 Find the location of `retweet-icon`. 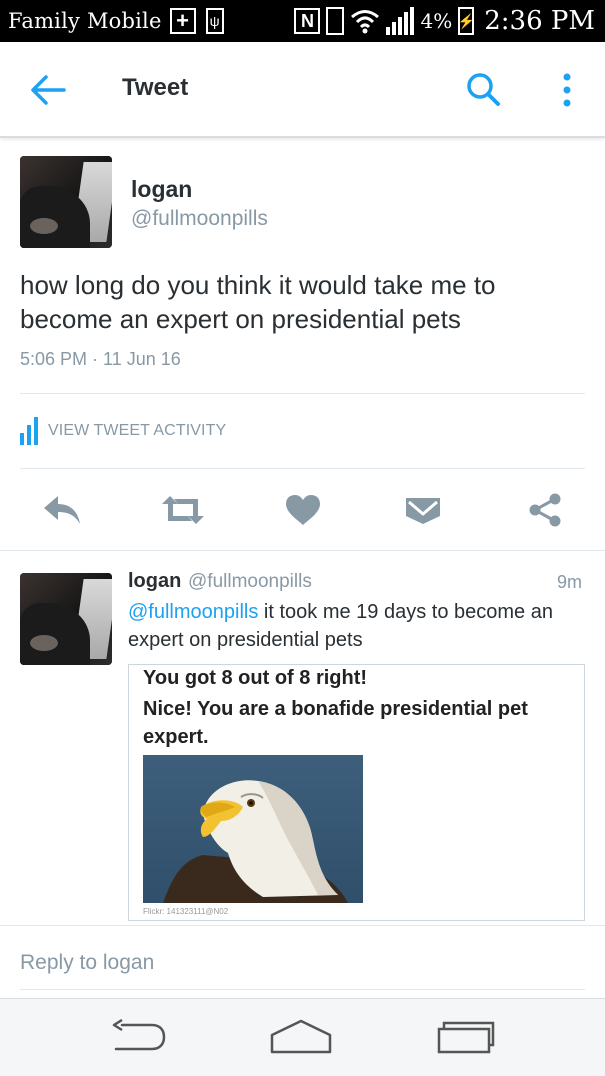

retweet-icon is located at coordinates (183, 510).